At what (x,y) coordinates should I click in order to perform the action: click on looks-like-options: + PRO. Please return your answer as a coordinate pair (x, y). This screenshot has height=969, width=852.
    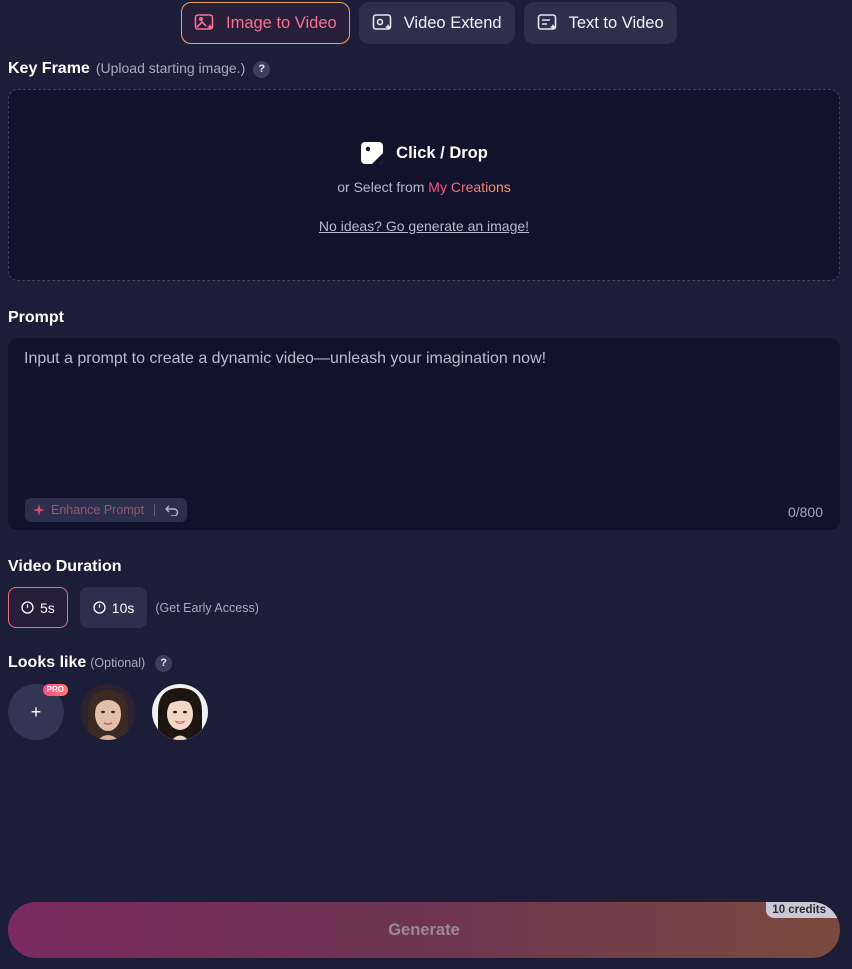
    Looking at the image, I should click on (108, 712).